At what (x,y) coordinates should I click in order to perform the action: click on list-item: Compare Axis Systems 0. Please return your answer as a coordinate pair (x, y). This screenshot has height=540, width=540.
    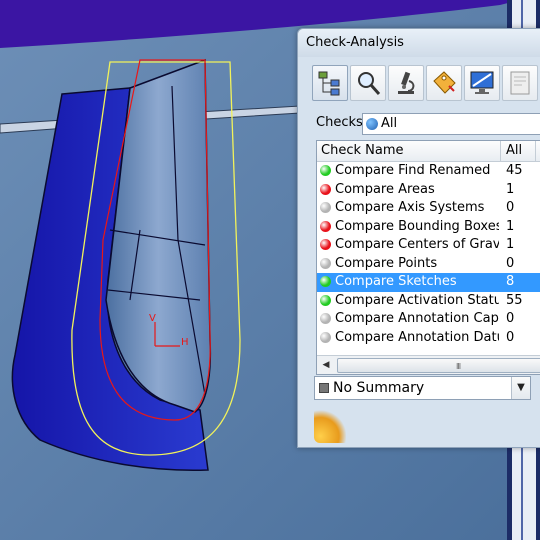
    Looking at the image, I should click on (428, 208).